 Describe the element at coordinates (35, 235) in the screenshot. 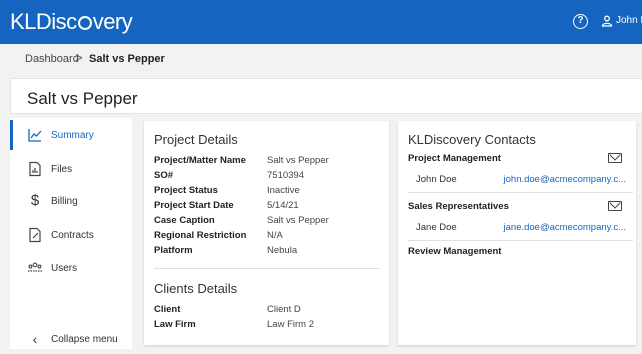

I see `contract-icon` at that location.